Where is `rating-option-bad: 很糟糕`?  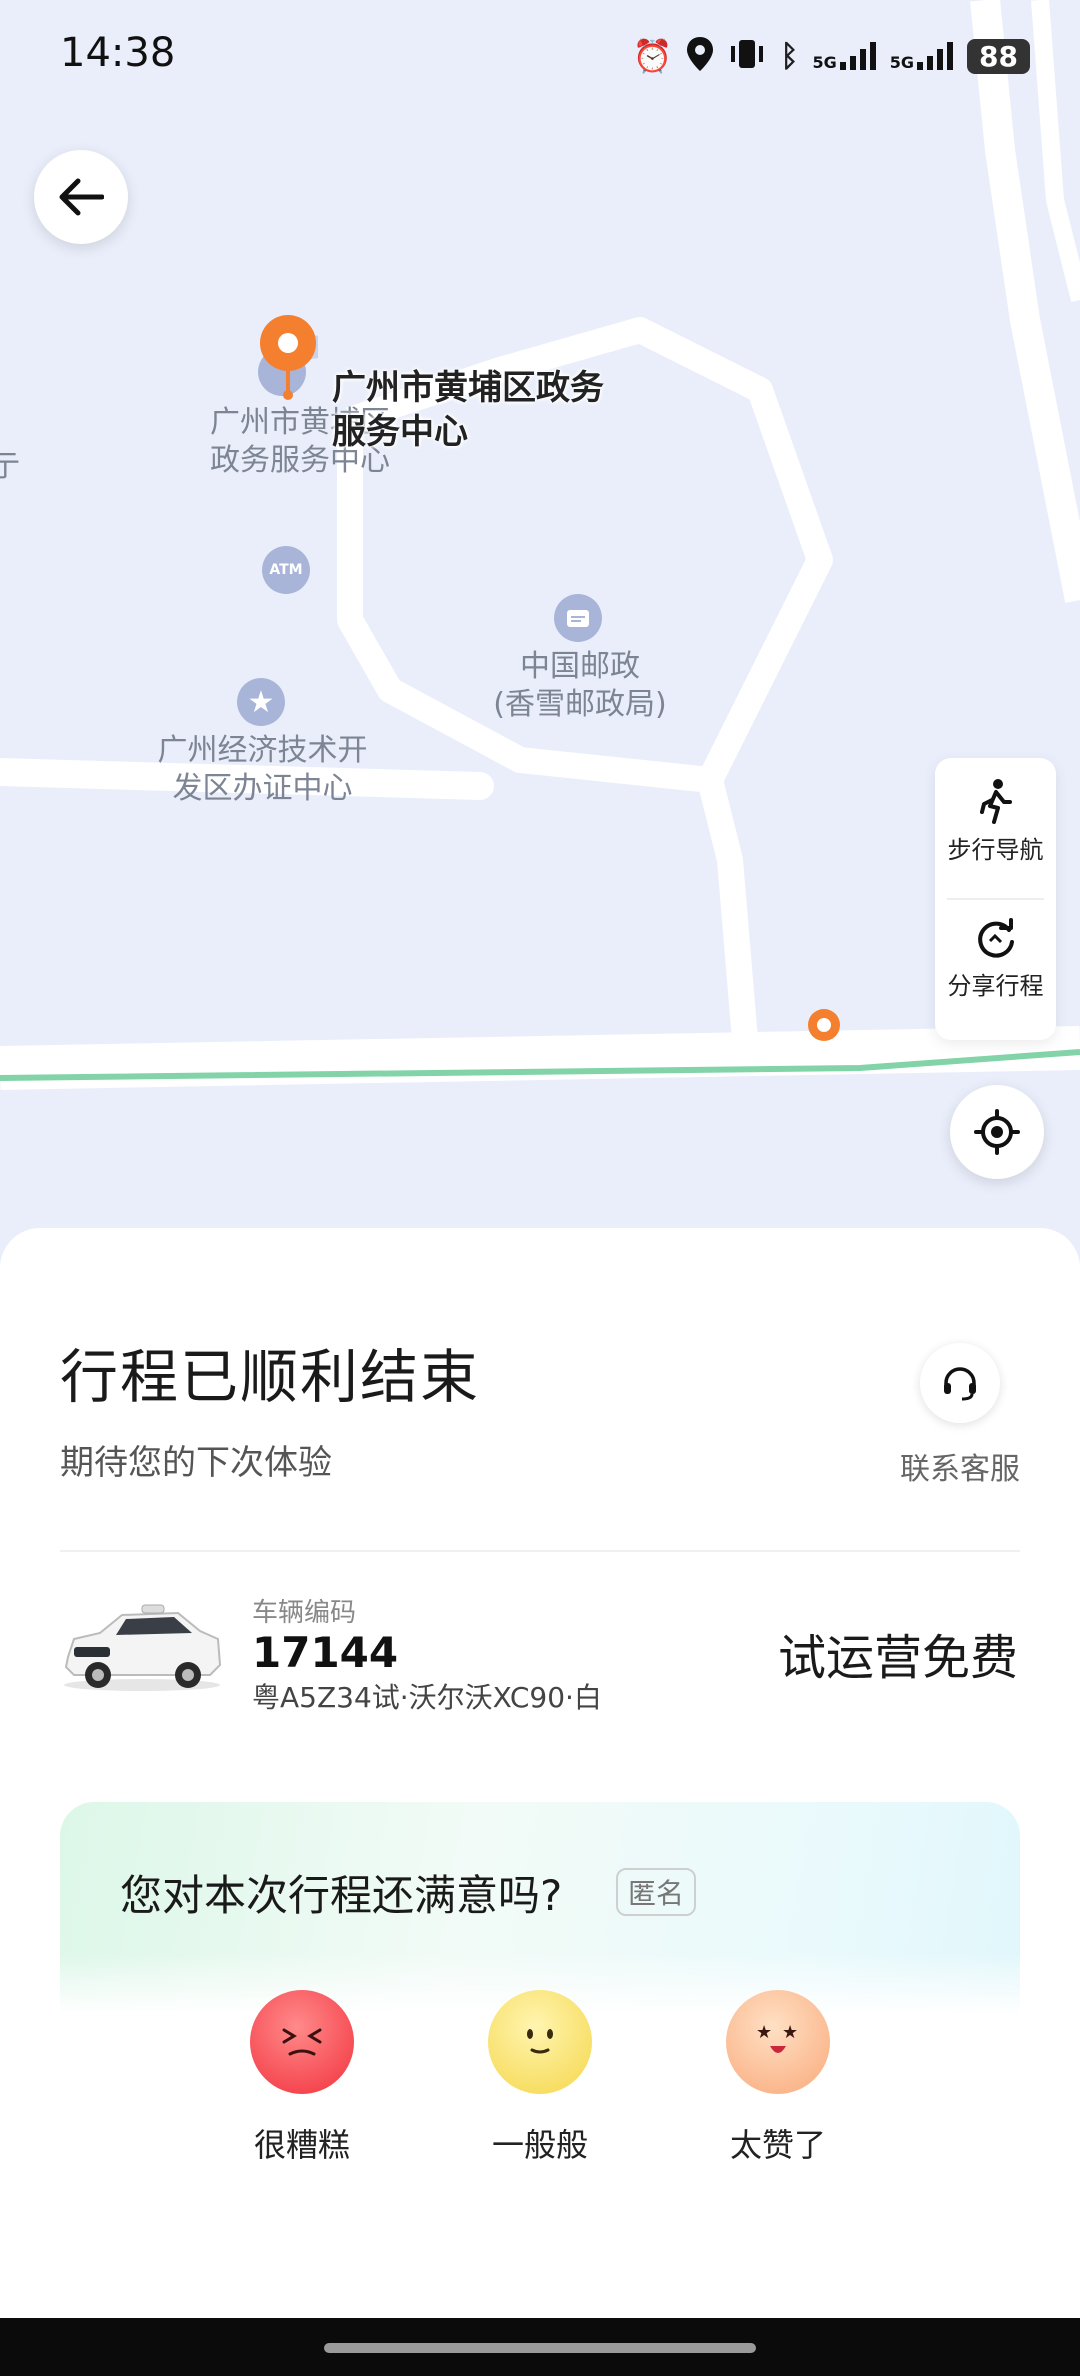
rating-option-bad: 很糟糕 is located at coordinates (302, 2078).